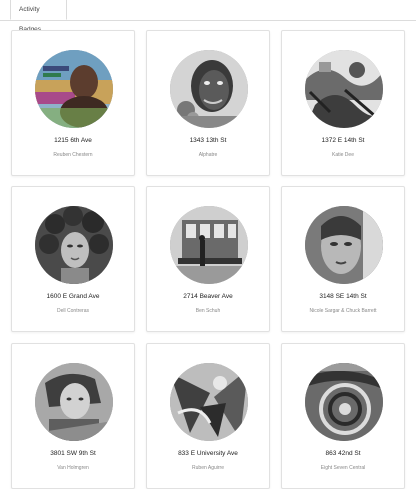 The height and width of the screenshot is (489, 416). Describe the element at coordinates (343, 453) in the screenshot. I see `badge-address: 863 42nd St` at that location.